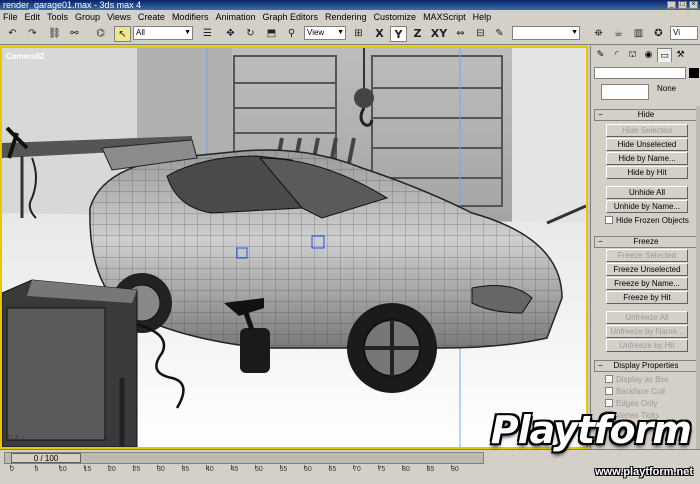 This screenshot has width=700, height=484. I want to click on window-title: render_garage01.max - 3ds max 4, so click(72, 5).